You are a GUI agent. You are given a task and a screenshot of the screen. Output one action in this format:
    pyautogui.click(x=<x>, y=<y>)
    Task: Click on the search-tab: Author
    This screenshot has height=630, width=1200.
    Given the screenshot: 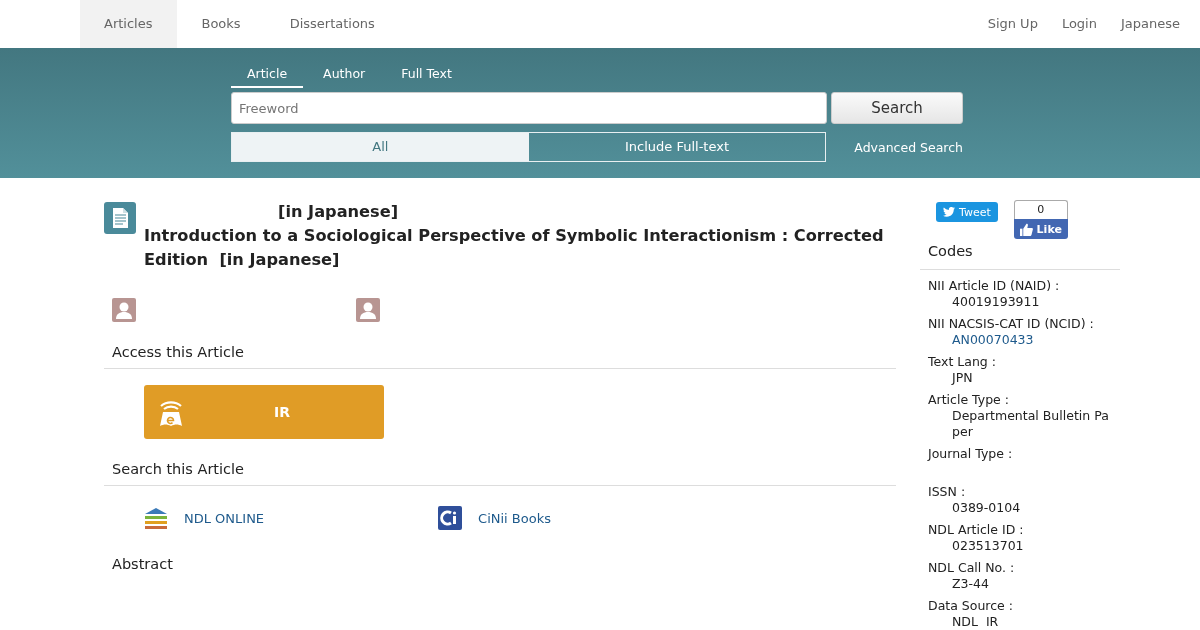 What is the action you would take?
    pyautogui.click(x=344, y=76)
    